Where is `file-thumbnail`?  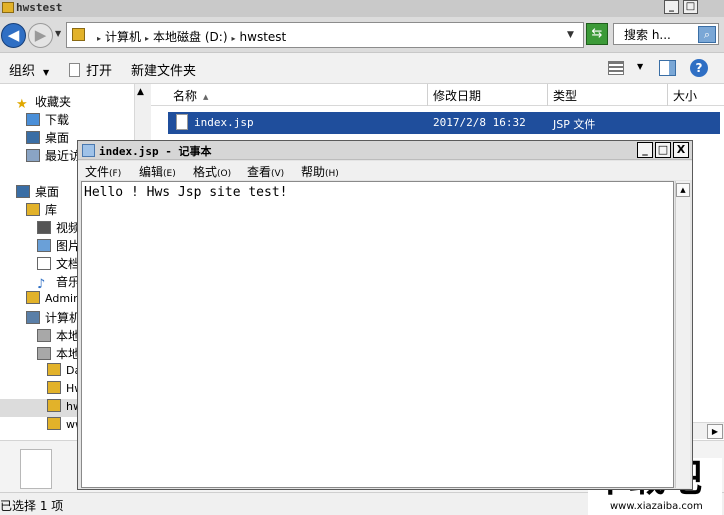 file-thumbnail is located at coordinates (36, 469).